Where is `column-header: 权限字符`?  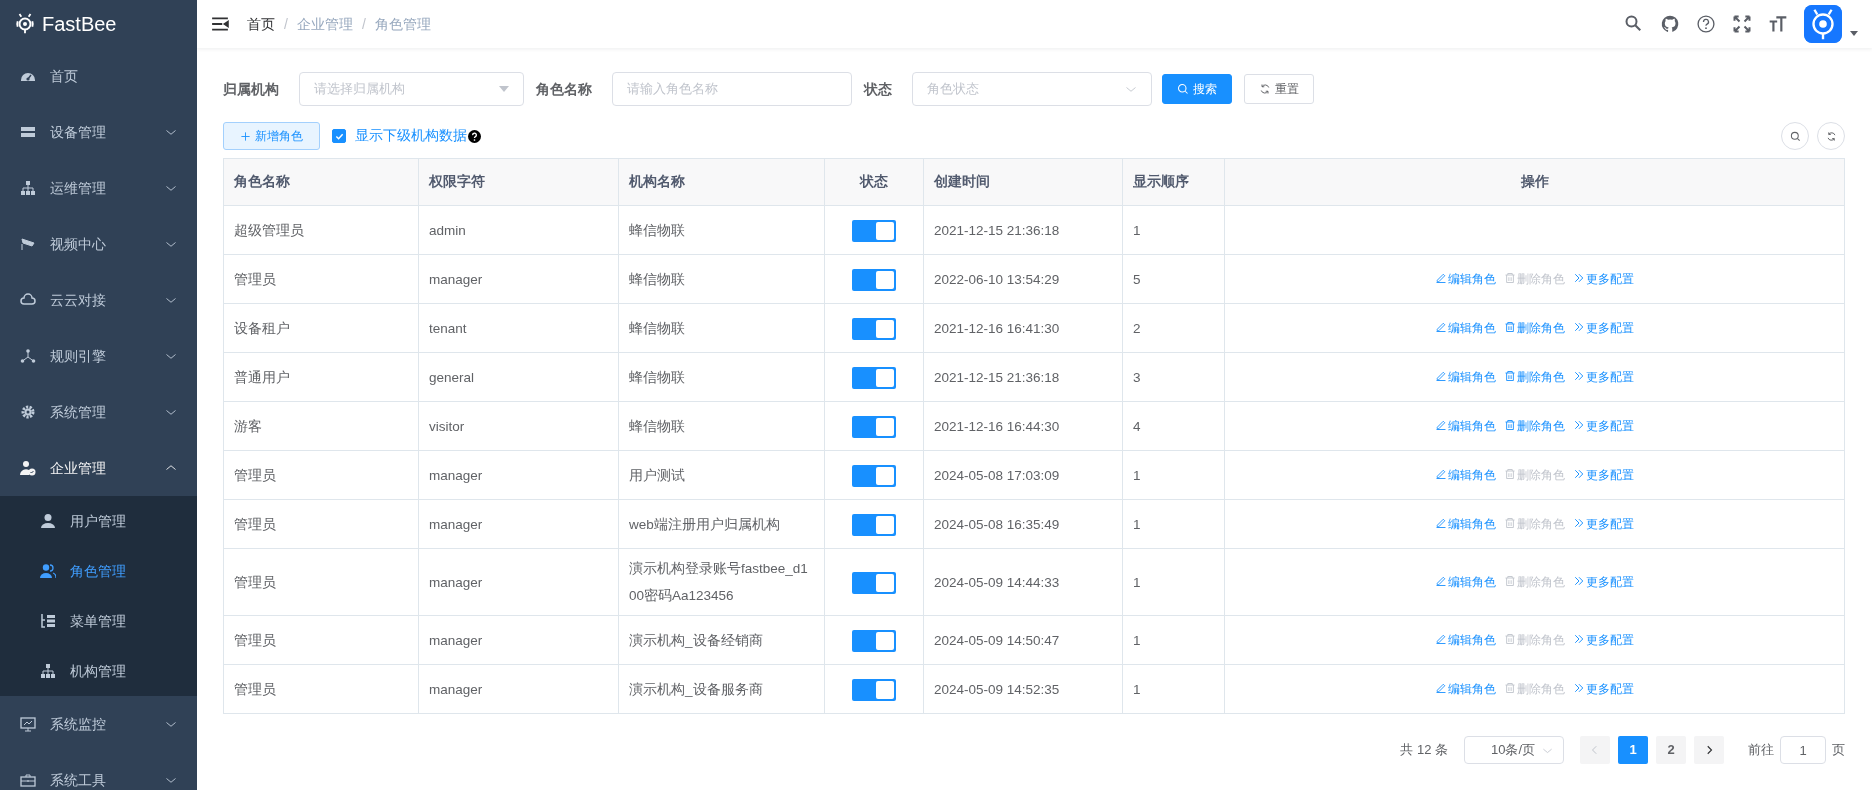 column-header: 权限字符 is located at coordinates (518, 182).